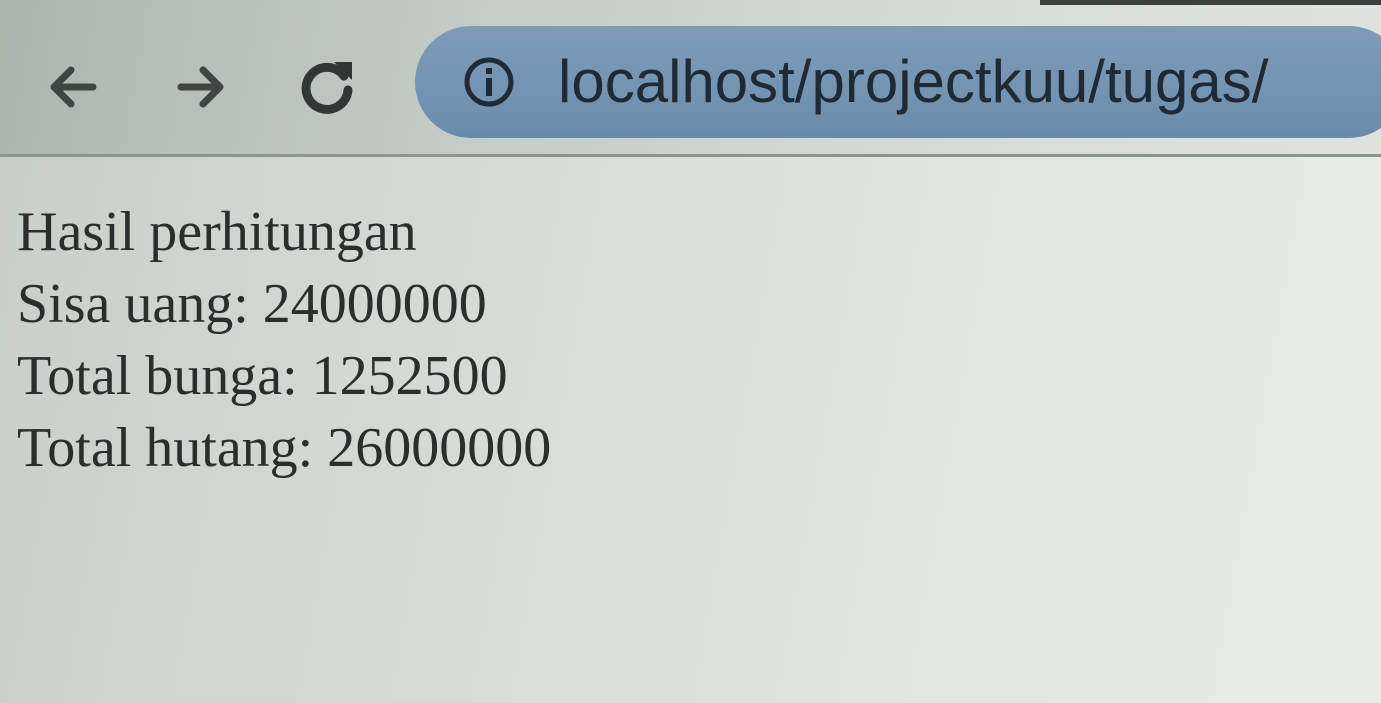  What do you see at coordinates (217, 232) in the screenshot?
I see `page-heading: Hasil perhitungan` at bounding box center [217, 232].